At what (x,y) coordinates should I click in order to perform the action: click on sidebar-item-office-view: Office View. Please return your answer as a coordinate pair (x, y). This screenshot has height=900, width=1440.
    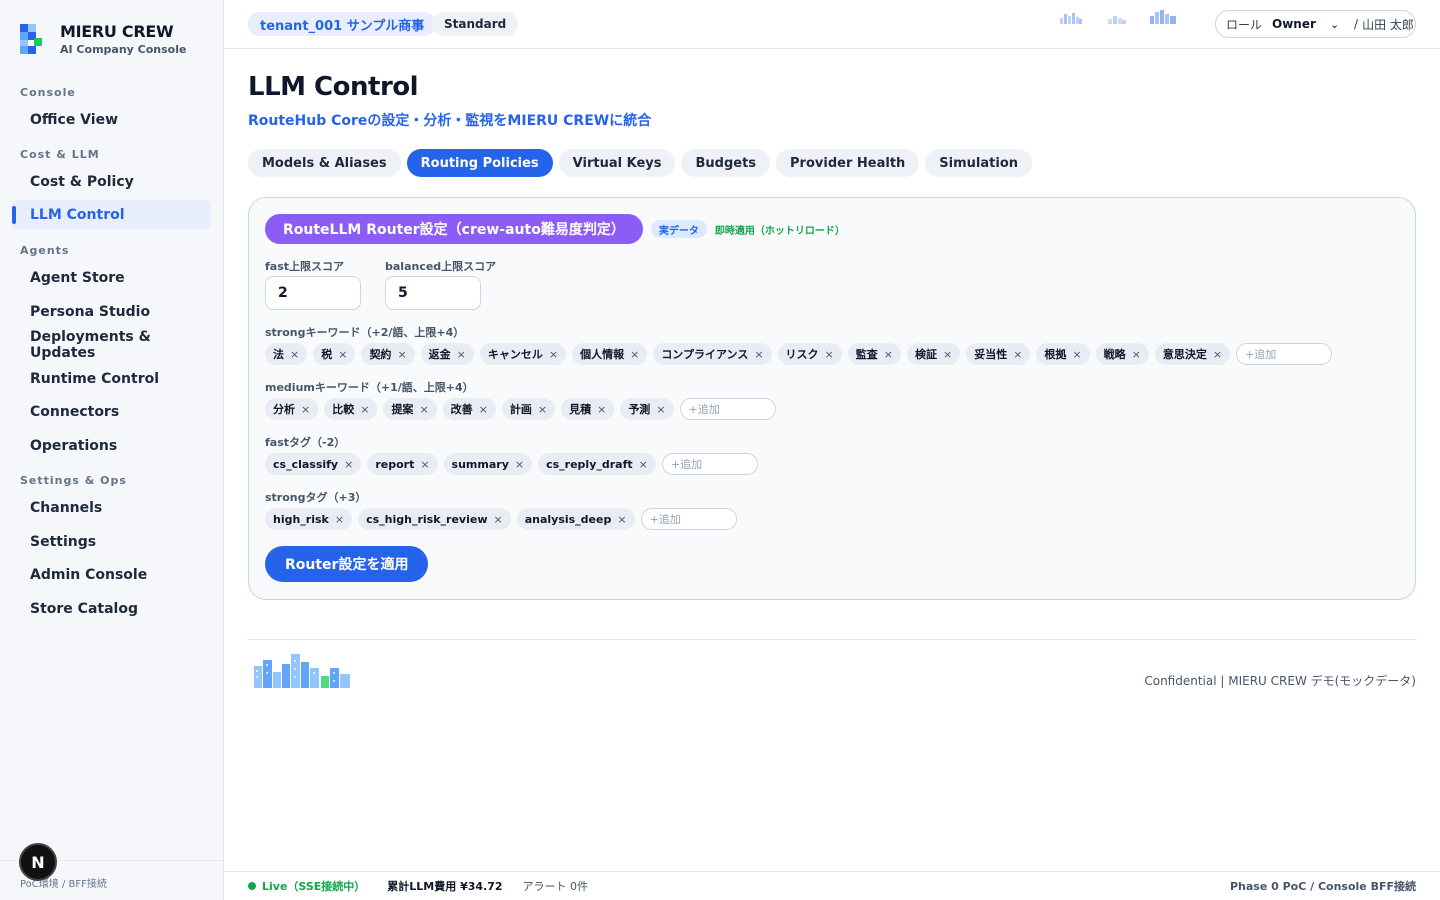
    Looking at the image, I should click on (111, 120).